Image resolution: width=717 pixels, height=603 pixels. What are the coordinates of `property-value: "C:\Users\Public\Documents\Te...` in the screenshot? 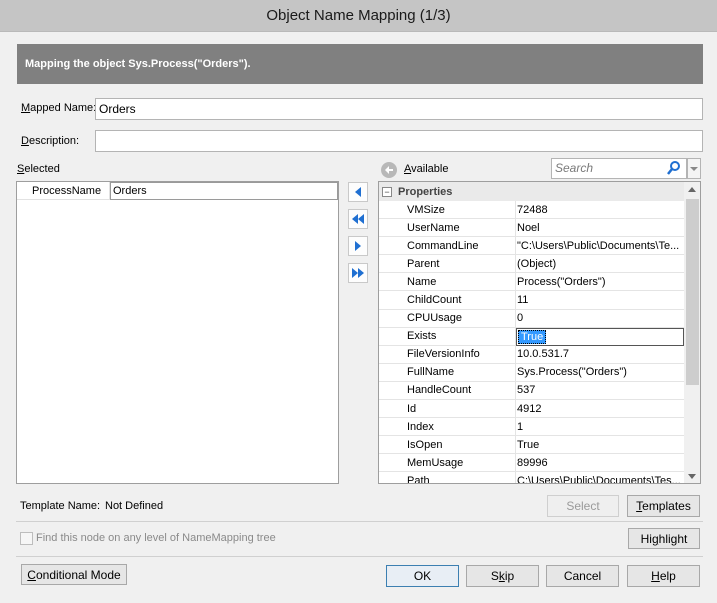 It's located at (600, 246).